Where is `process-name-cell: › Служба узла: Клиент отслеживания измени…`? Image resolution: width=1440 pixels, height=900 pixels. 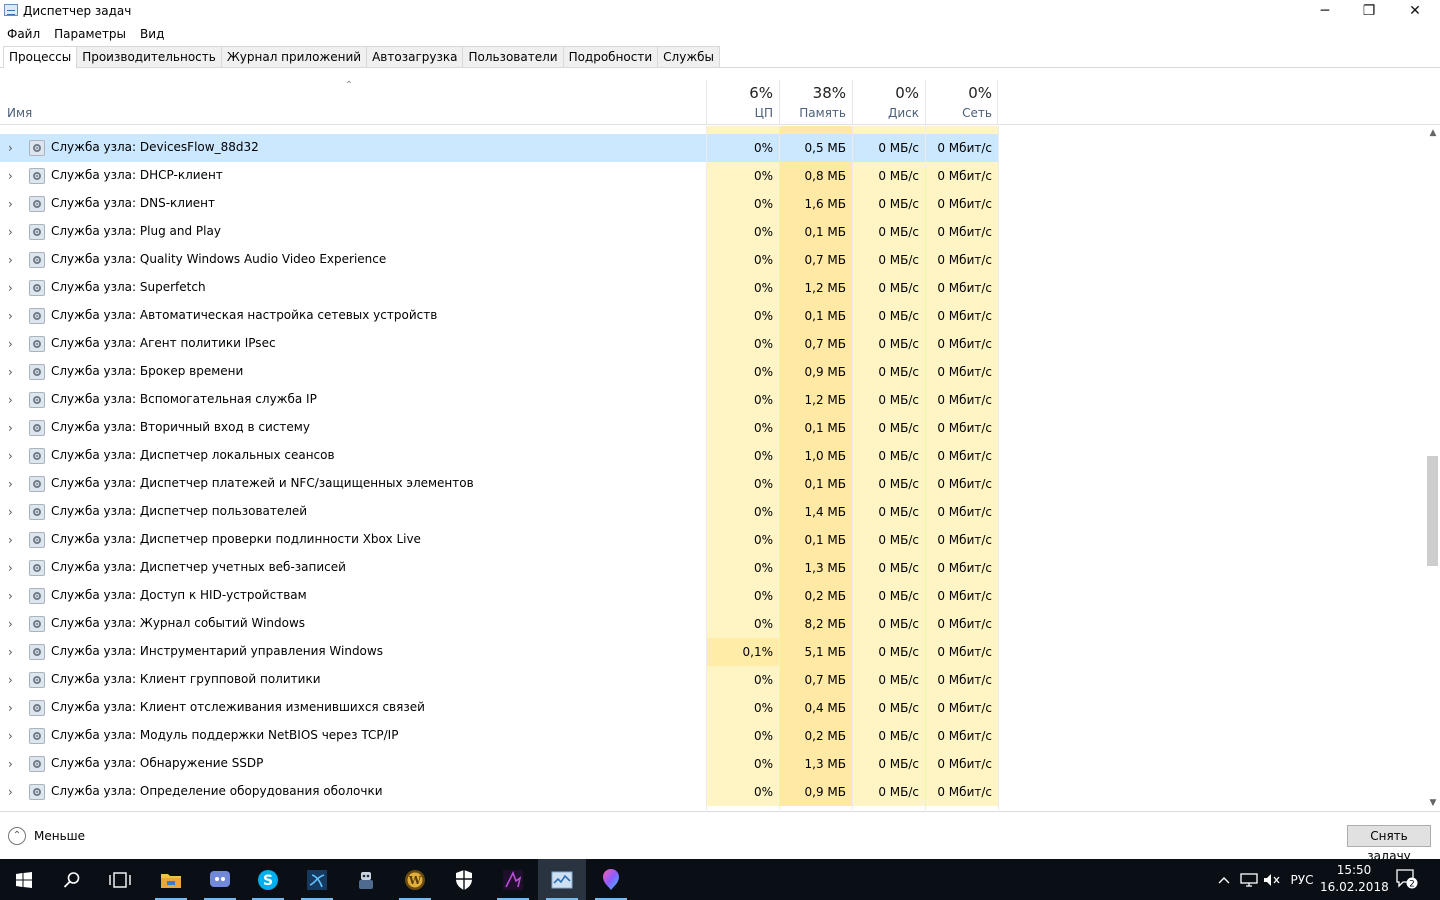
process-name-cell: › Служба узла: Клиент отслеживания измени… is located at coordinates (353, 708).